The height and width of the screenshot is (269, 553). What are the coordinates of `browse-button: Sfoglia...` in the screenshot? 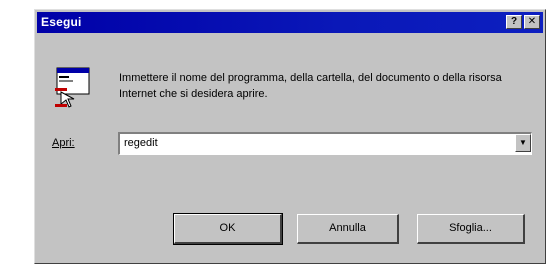 It's located at (471, 229).